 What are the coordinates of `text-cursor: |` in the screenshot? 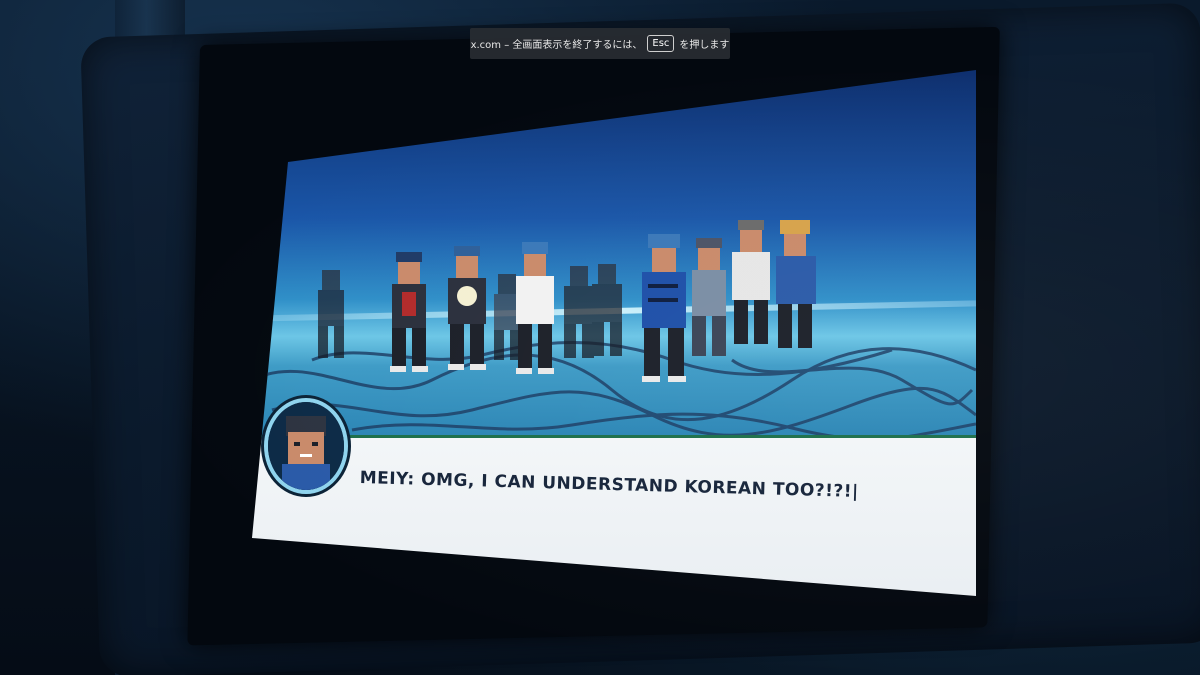 It's located at (855, 491).